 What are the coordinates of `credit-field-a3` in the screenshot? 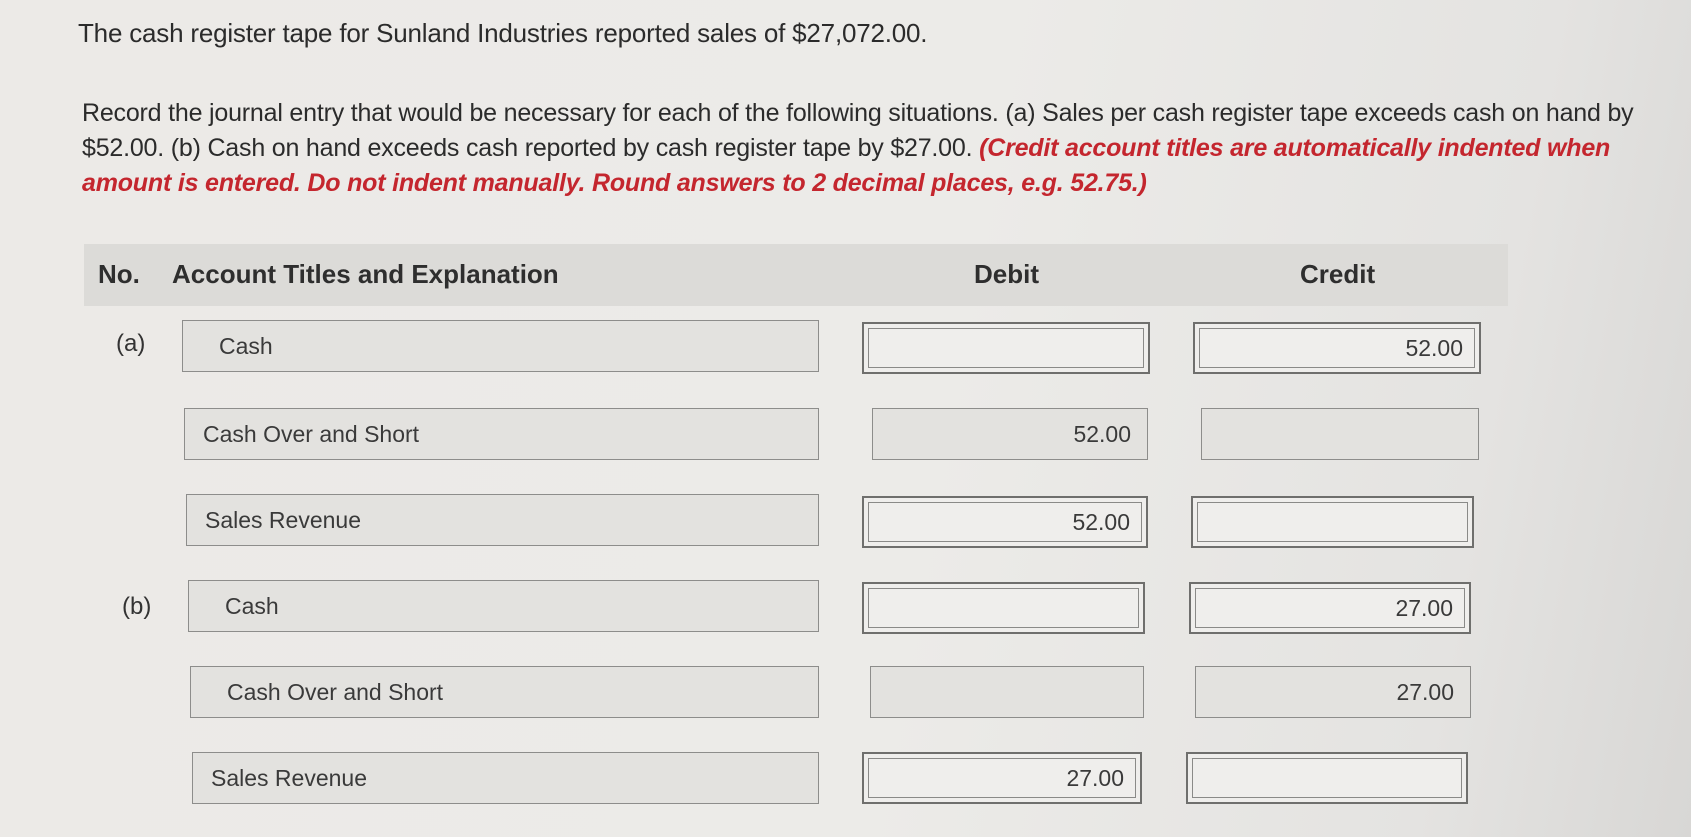 It's located at (1332, 522).